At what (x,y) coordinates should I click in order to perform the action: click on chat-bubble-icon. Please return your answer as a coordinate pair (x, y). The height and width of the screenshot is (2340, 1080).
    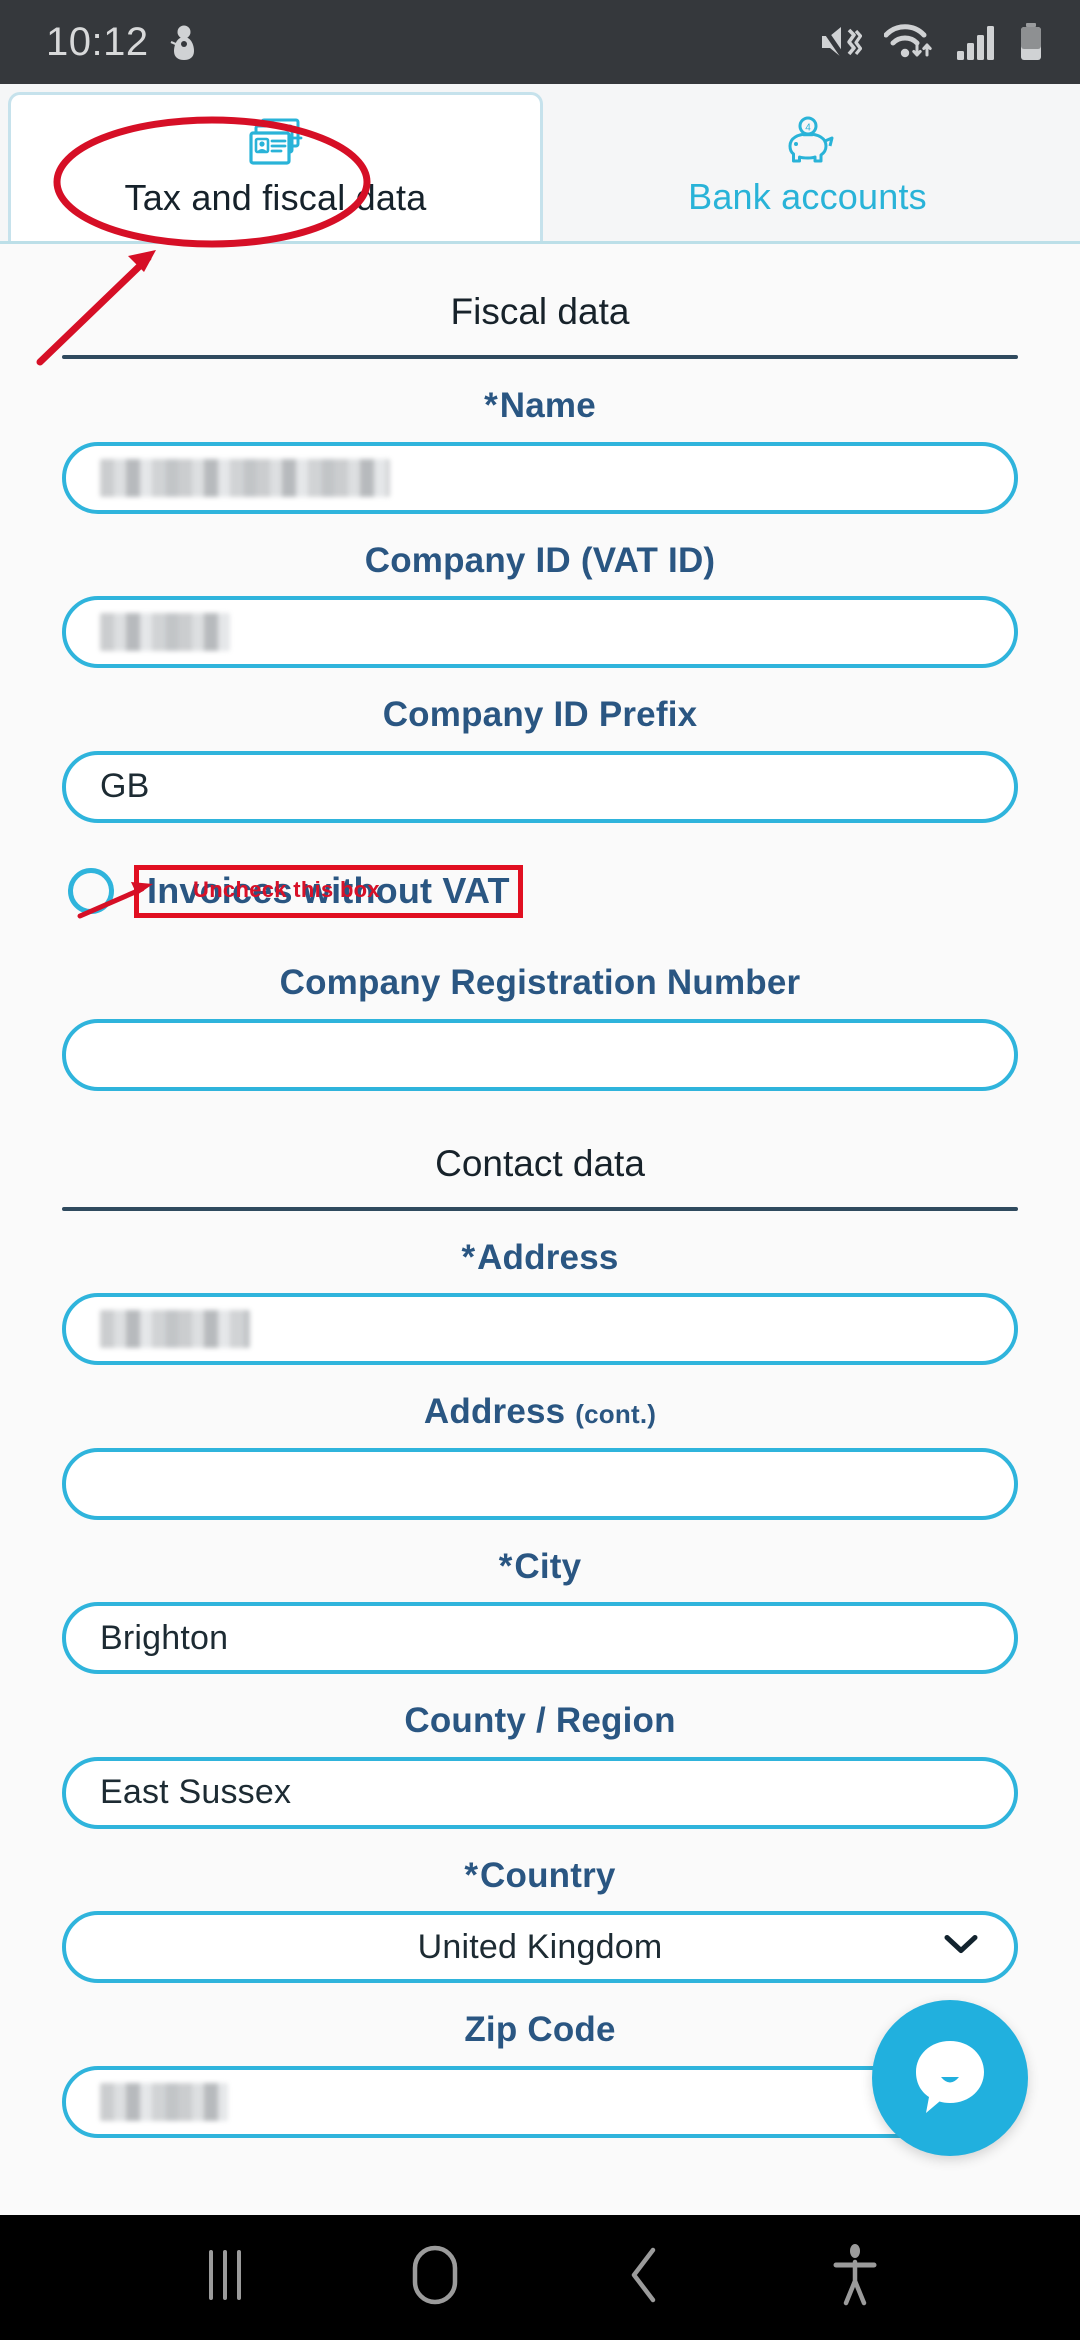
    Looking at the image, I should click on (950, 2078).